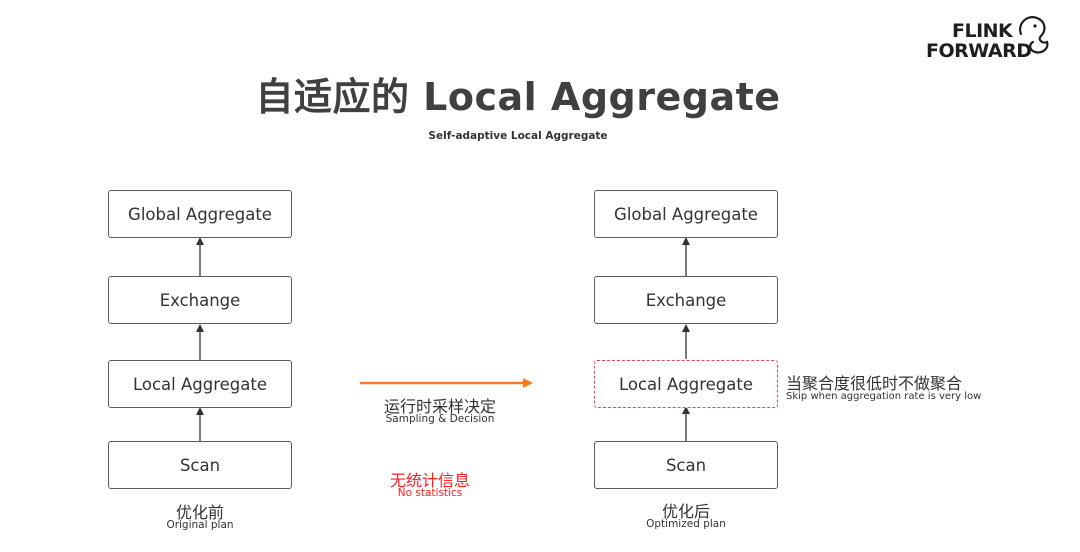 The height and width of the screenshot is (552, 1080). I want to click on original-scan-node: Scan, so click(200, 465).